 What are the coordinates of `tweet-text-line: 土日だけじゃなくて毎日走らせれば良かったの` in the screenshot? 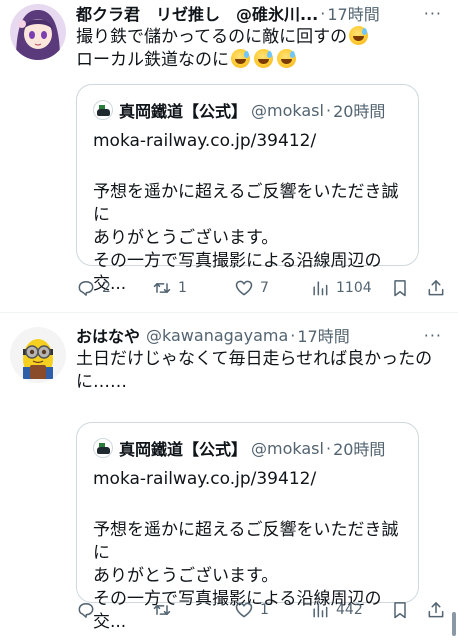 It's located at (254, 359).